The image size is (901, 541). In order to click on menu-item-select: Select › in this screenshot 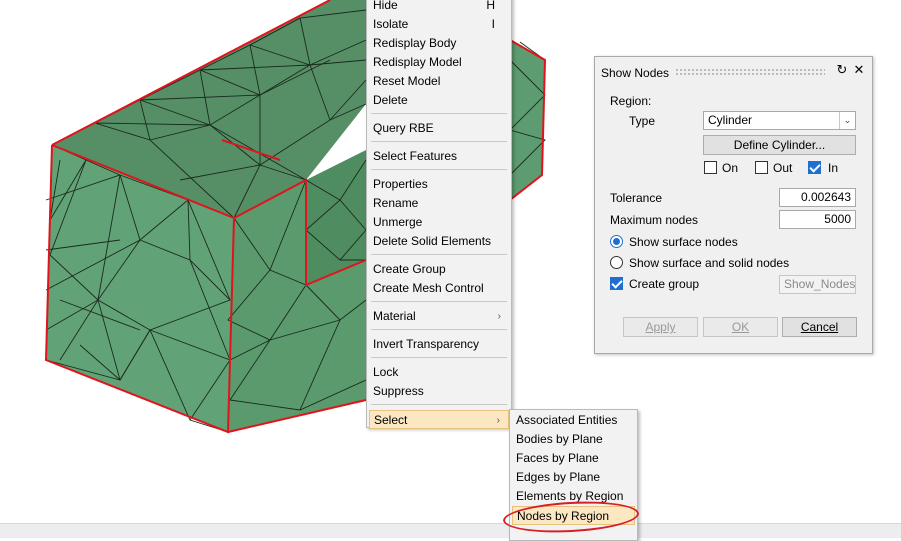, I will do `click(439, 419)`.